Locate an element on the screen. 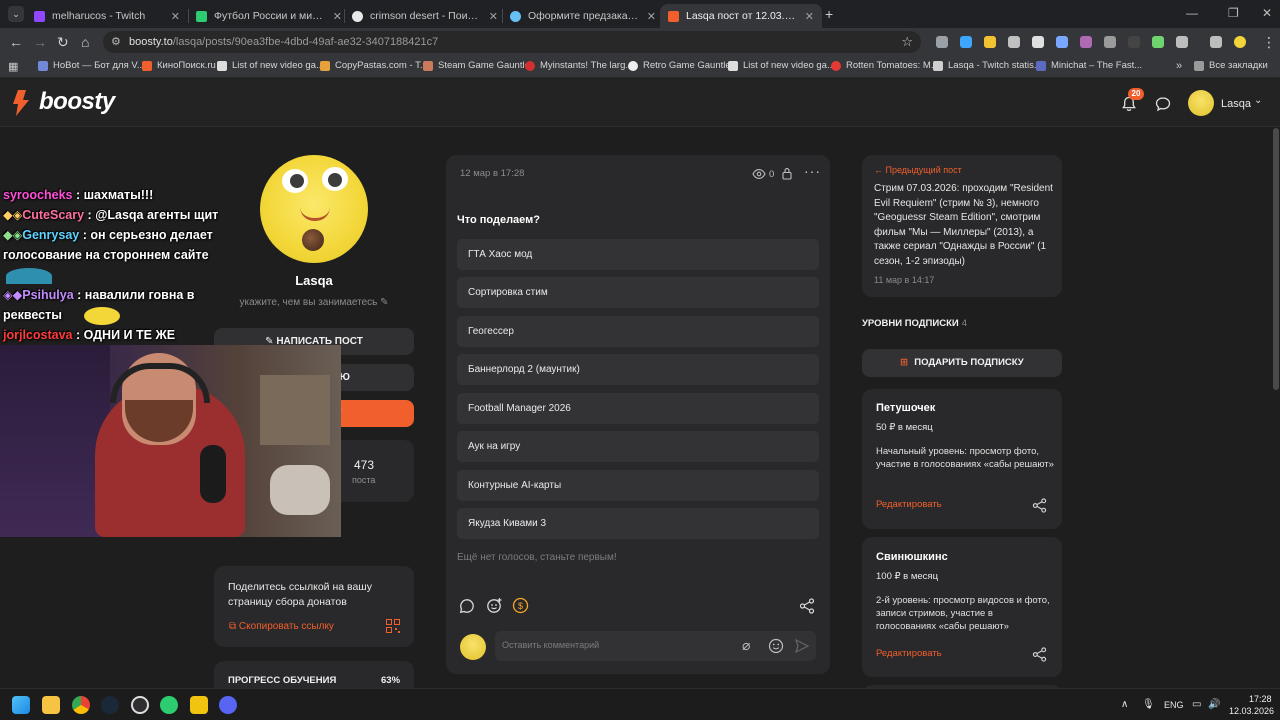 The height and width of the screenshot is (720, 1280). back-icon: ← is located at coordinates (16, 42).